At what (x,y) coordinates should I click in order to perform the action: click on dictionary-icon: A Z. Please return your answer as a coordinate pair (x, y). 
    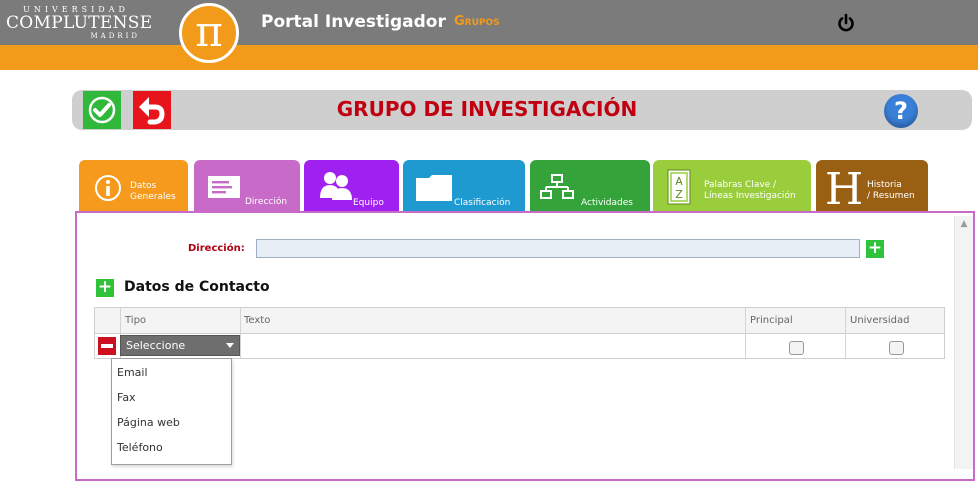
    Looking at the image, I should click on (679, 187).